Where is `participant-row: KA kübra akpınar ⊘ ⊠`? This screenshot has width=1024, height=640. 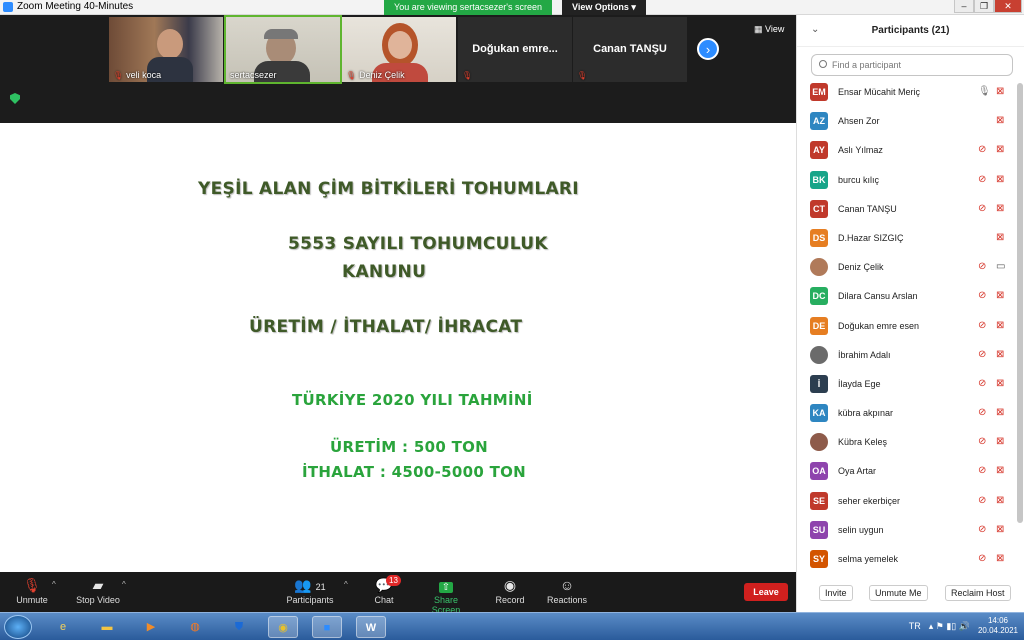 participant-row: KA kübra akpınar ⊘ ⊠ is located at coordinates (907, 416).